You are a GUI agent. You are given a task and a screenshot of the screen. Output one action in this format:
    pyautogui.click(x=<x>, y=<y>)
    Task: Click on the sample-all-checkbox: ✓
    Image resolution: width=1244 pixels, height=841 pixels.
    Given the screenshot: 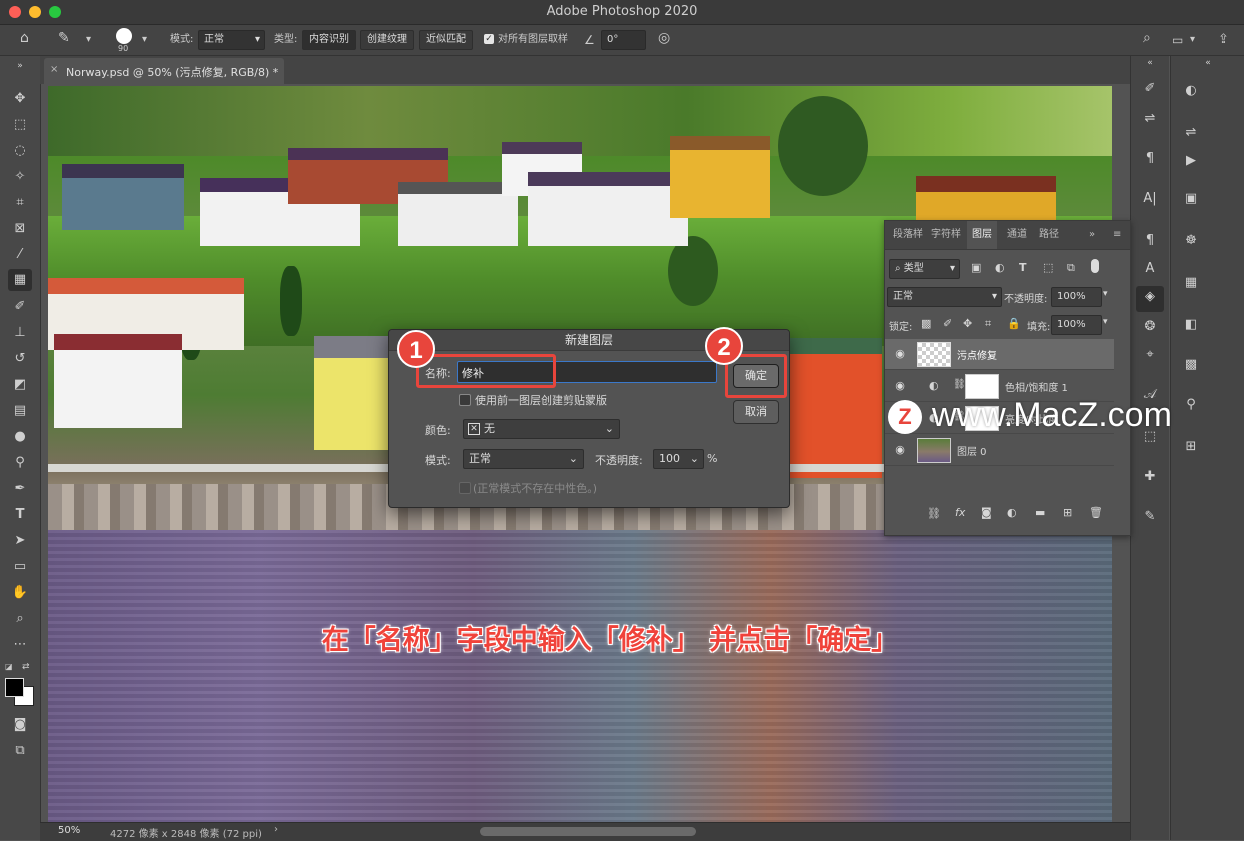 What is the action you would take?
    pyautogui.click(x=489, y=39)
    